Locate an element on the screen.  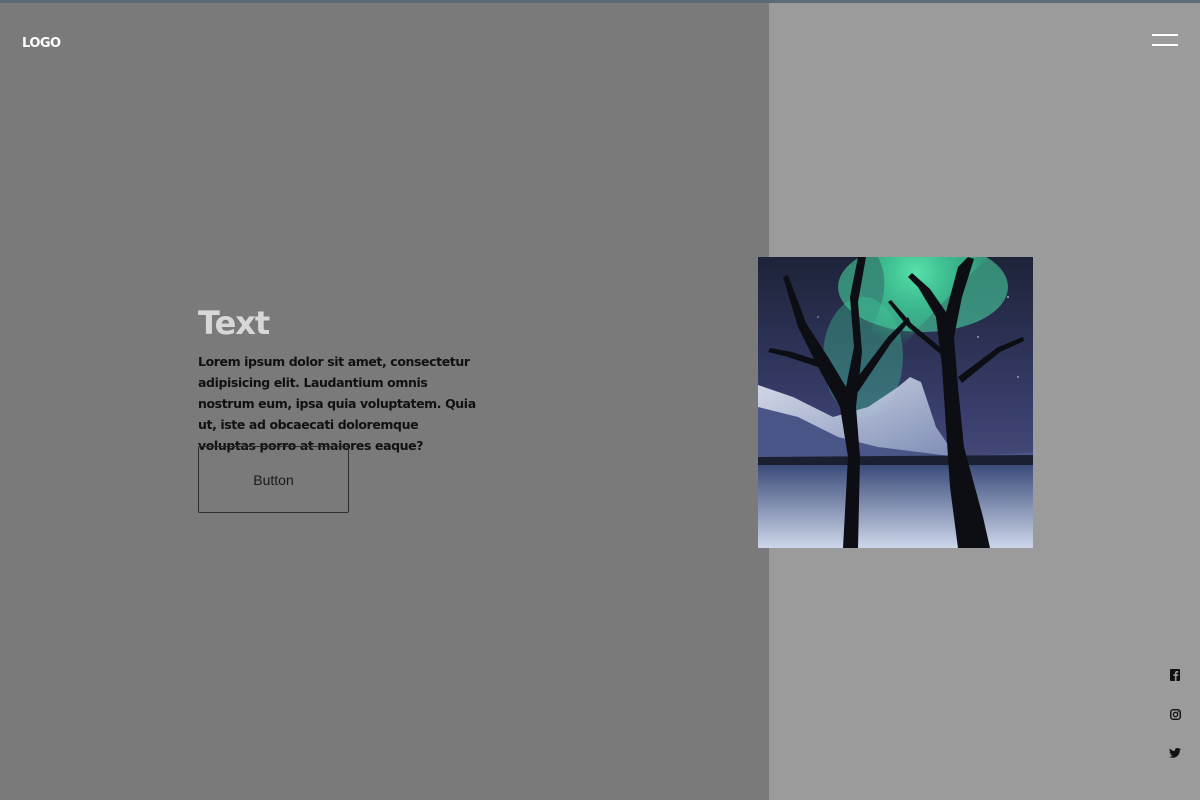
hero-button: Button is located at coordinates (273, 479).